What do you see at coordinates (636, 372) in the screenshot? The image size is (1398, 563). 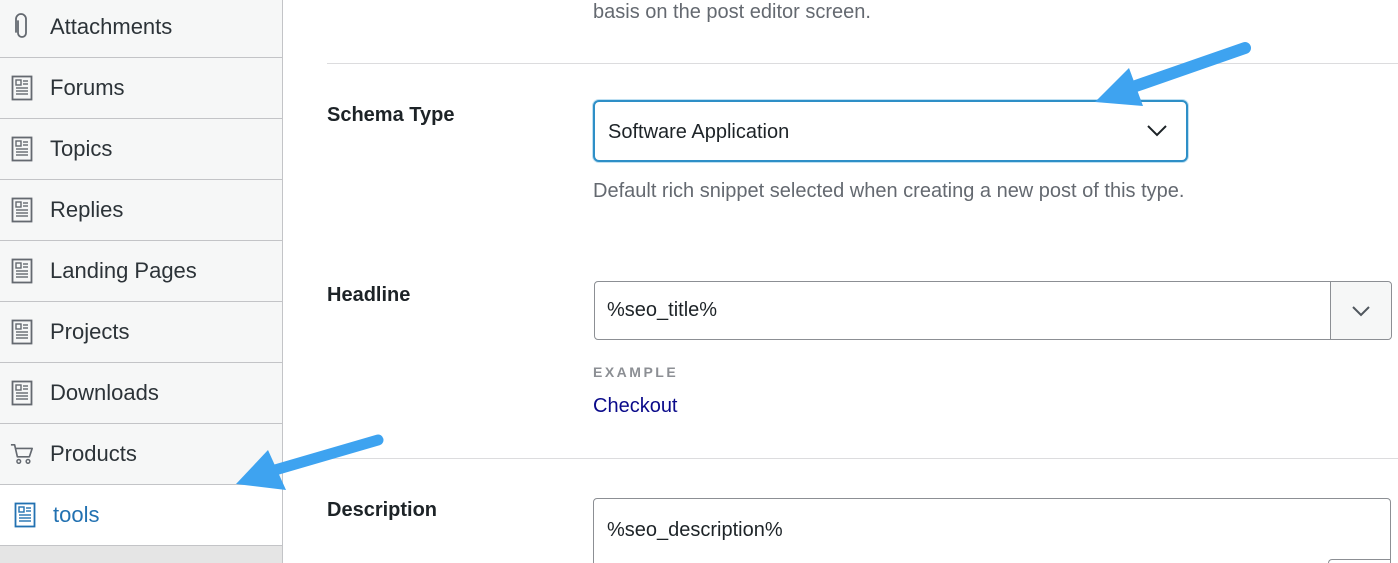 I see `example-label: EXAMPLE` at bounding box center [636, 372].